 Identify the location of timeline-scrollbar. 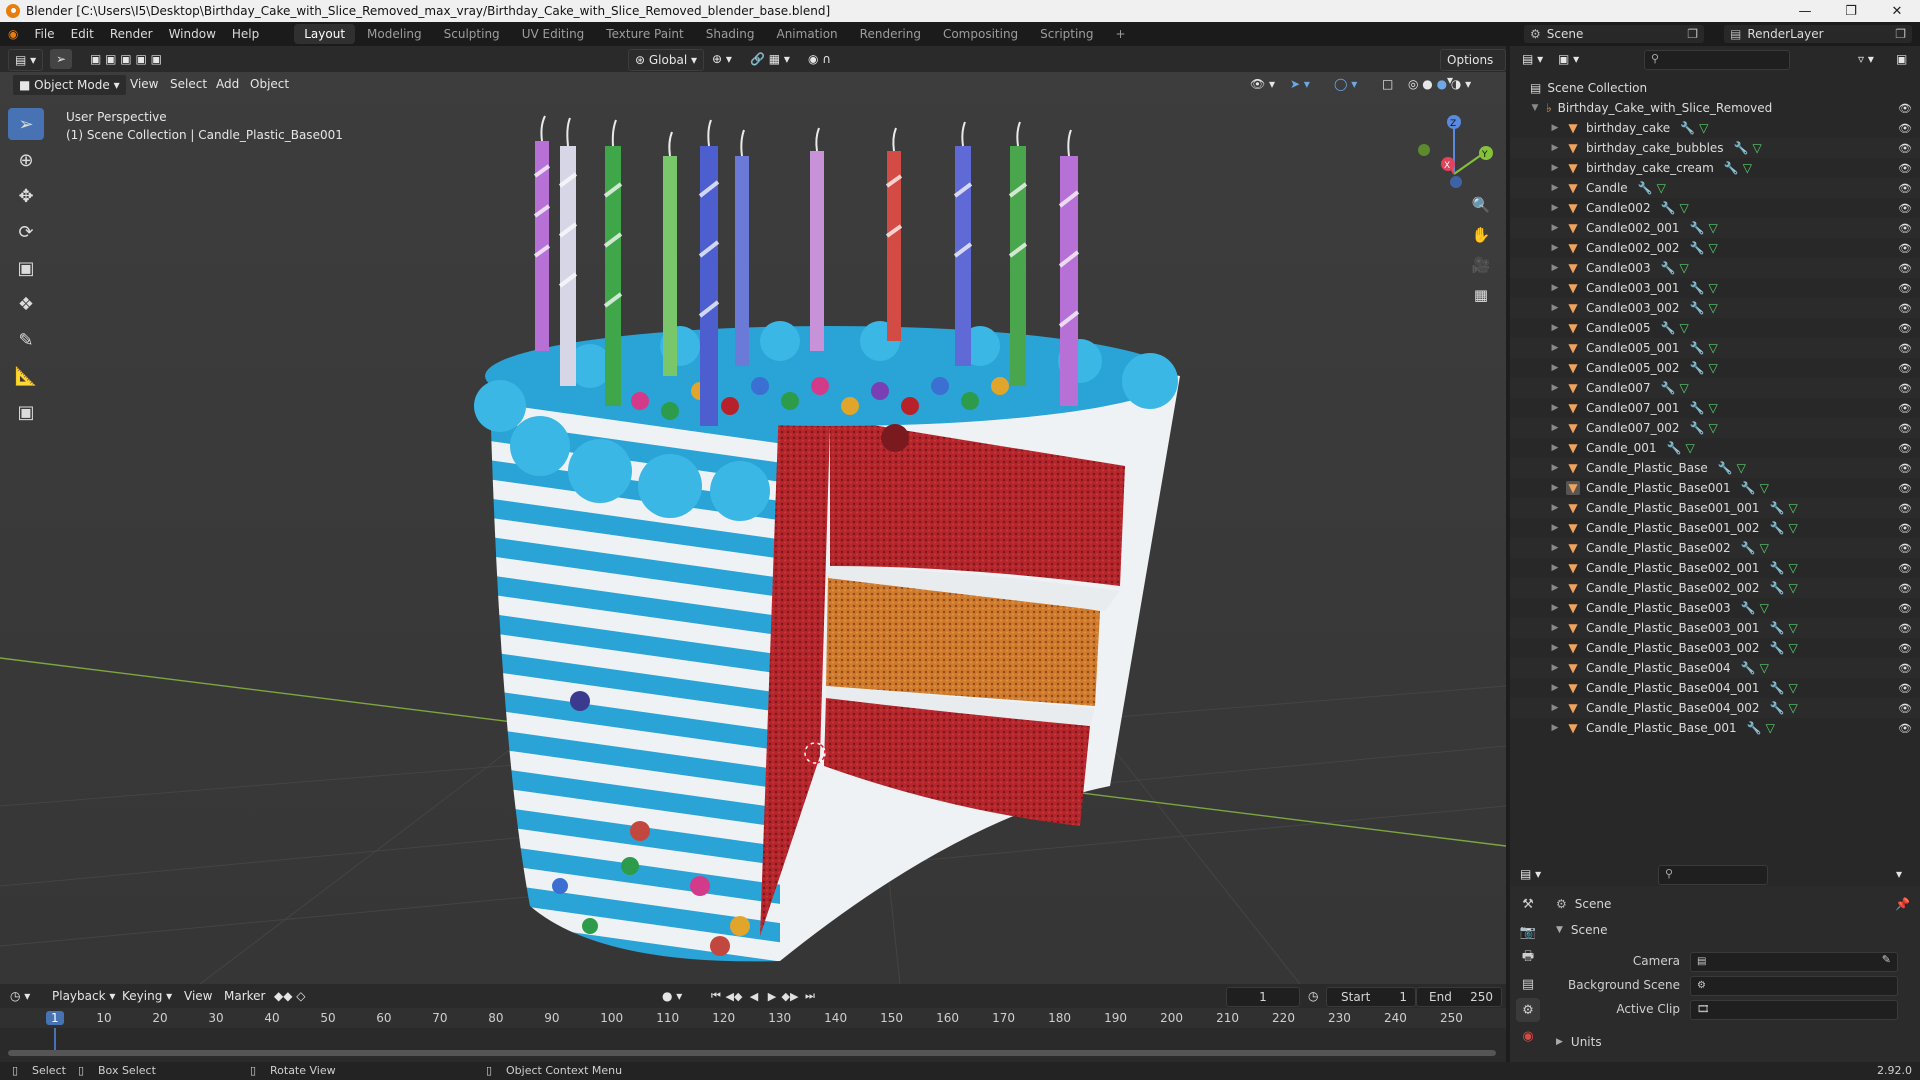
(752, 1053).